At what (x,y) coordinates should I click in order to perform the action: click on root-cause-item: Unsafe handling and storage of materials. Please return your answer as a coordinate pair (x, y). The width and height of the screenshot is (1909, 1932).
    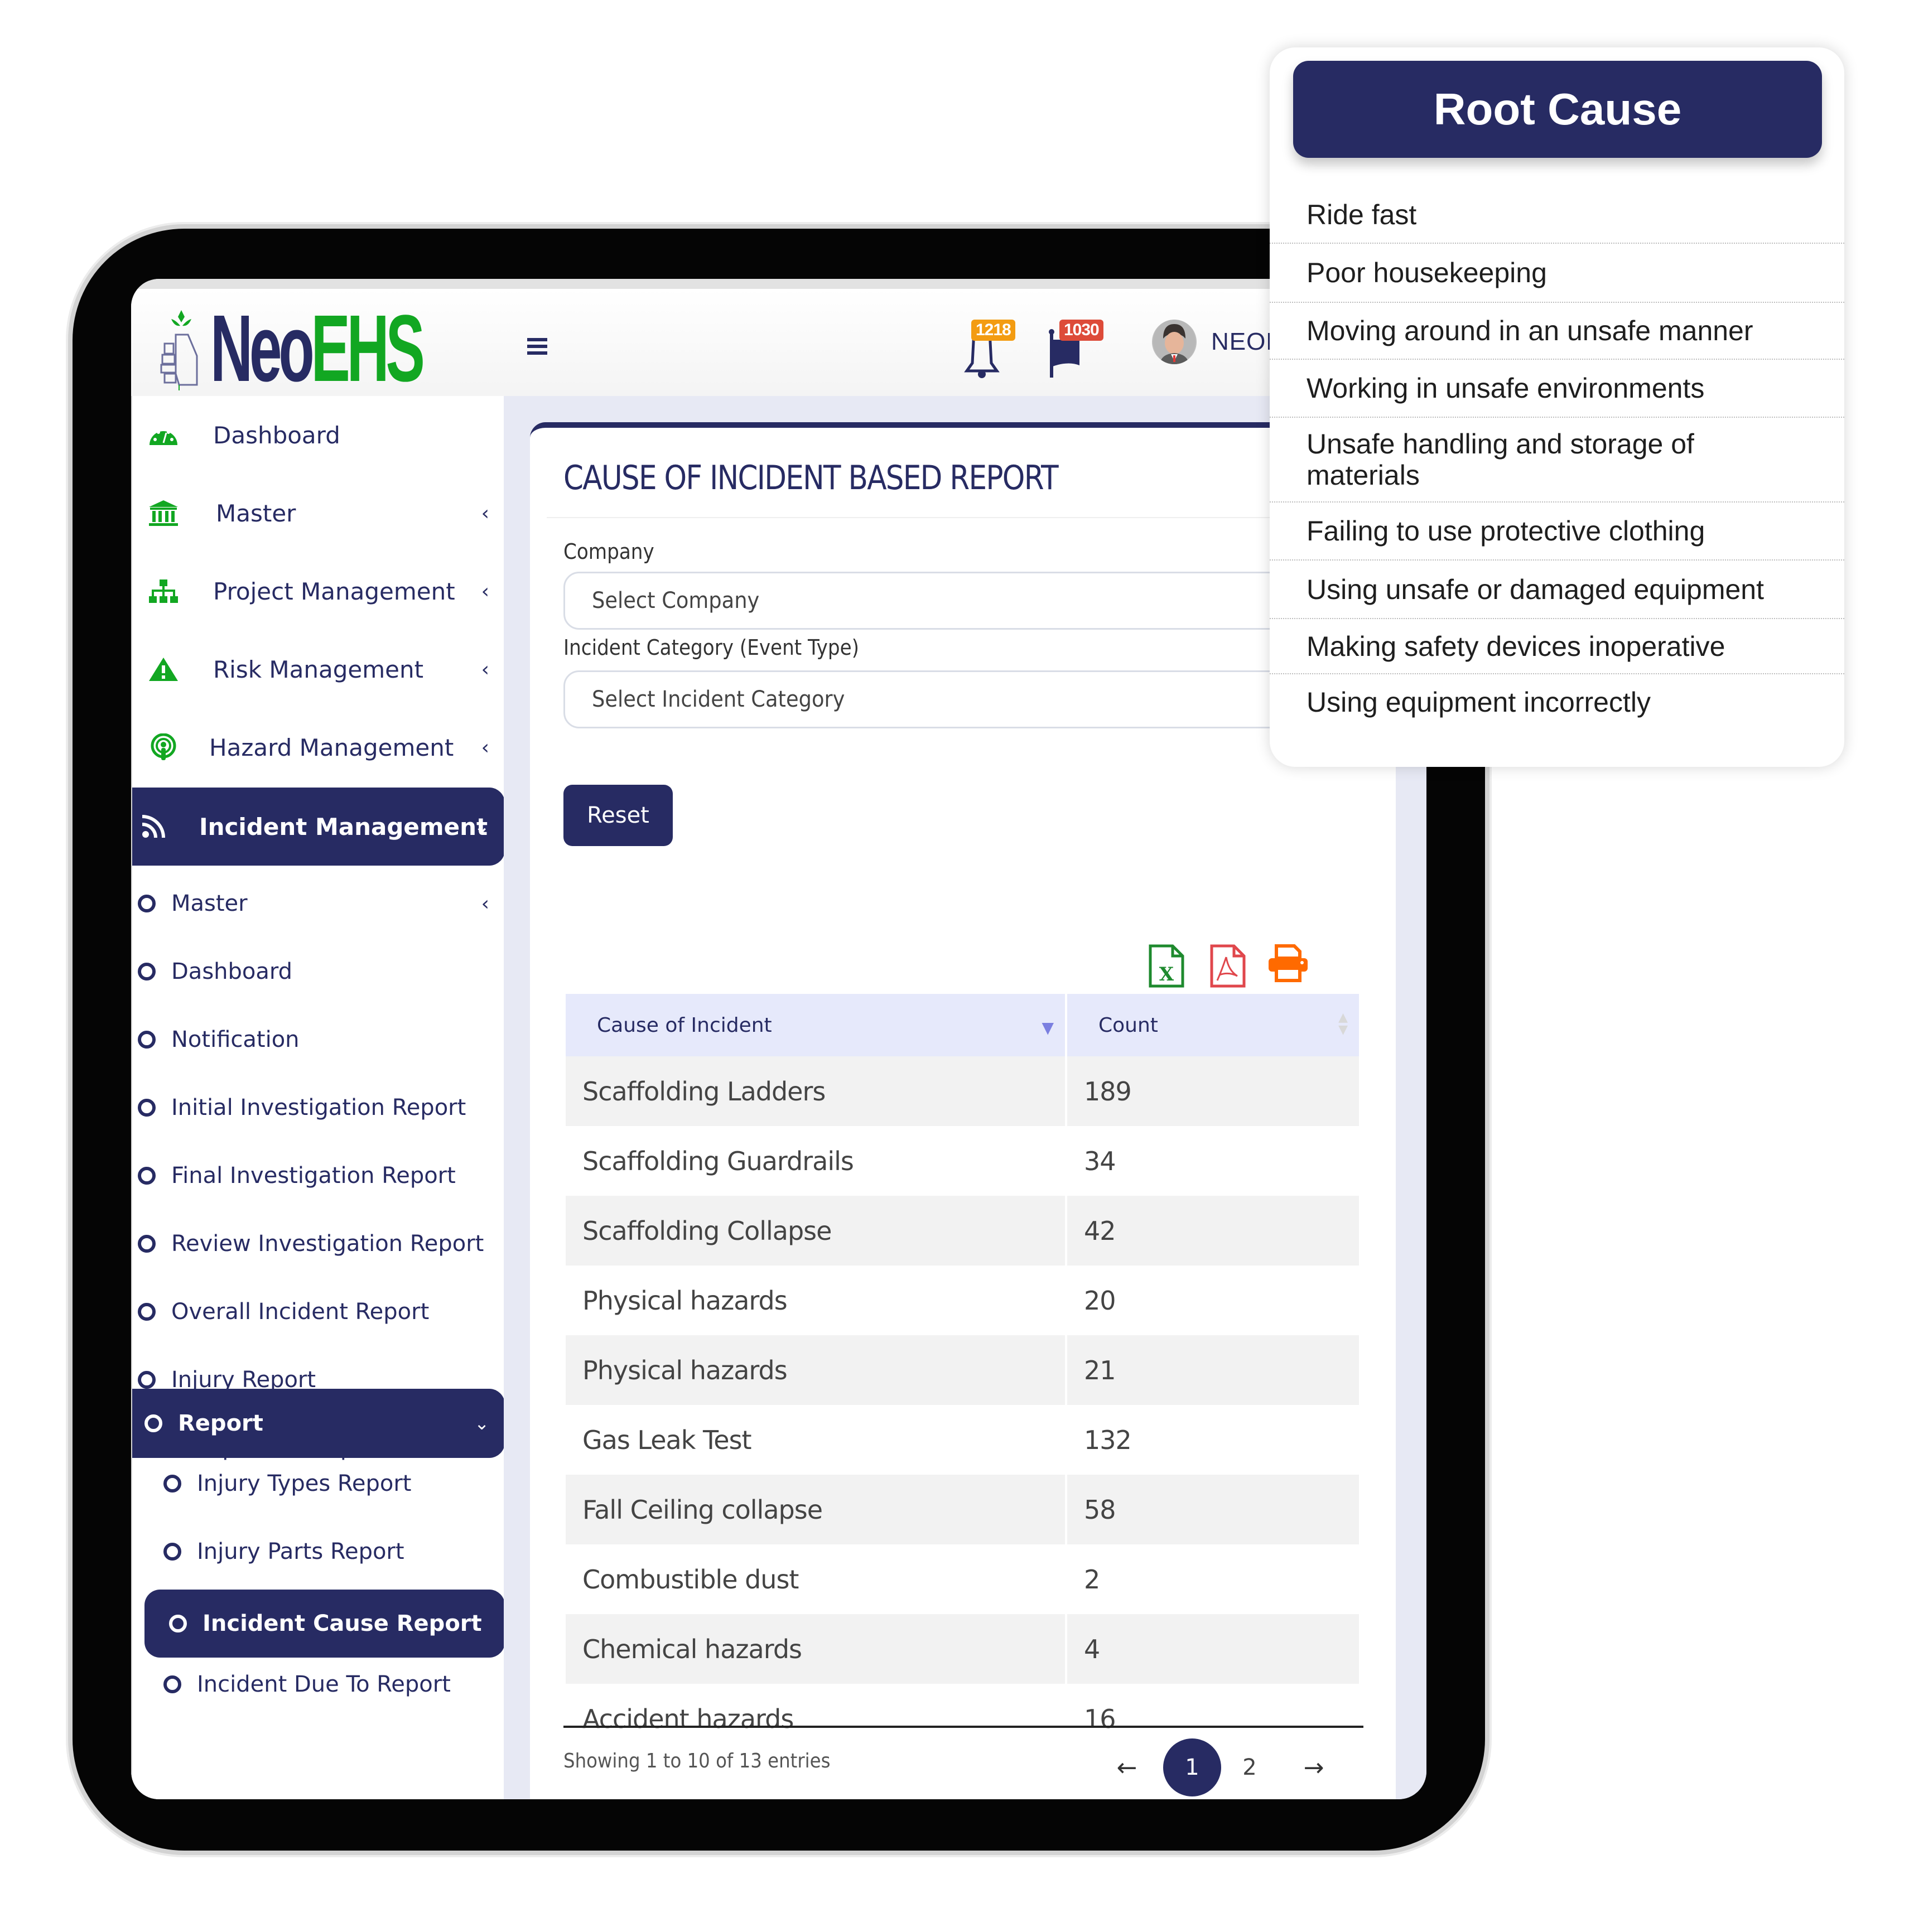
    Looking at the image, I should click on (1557, 460).